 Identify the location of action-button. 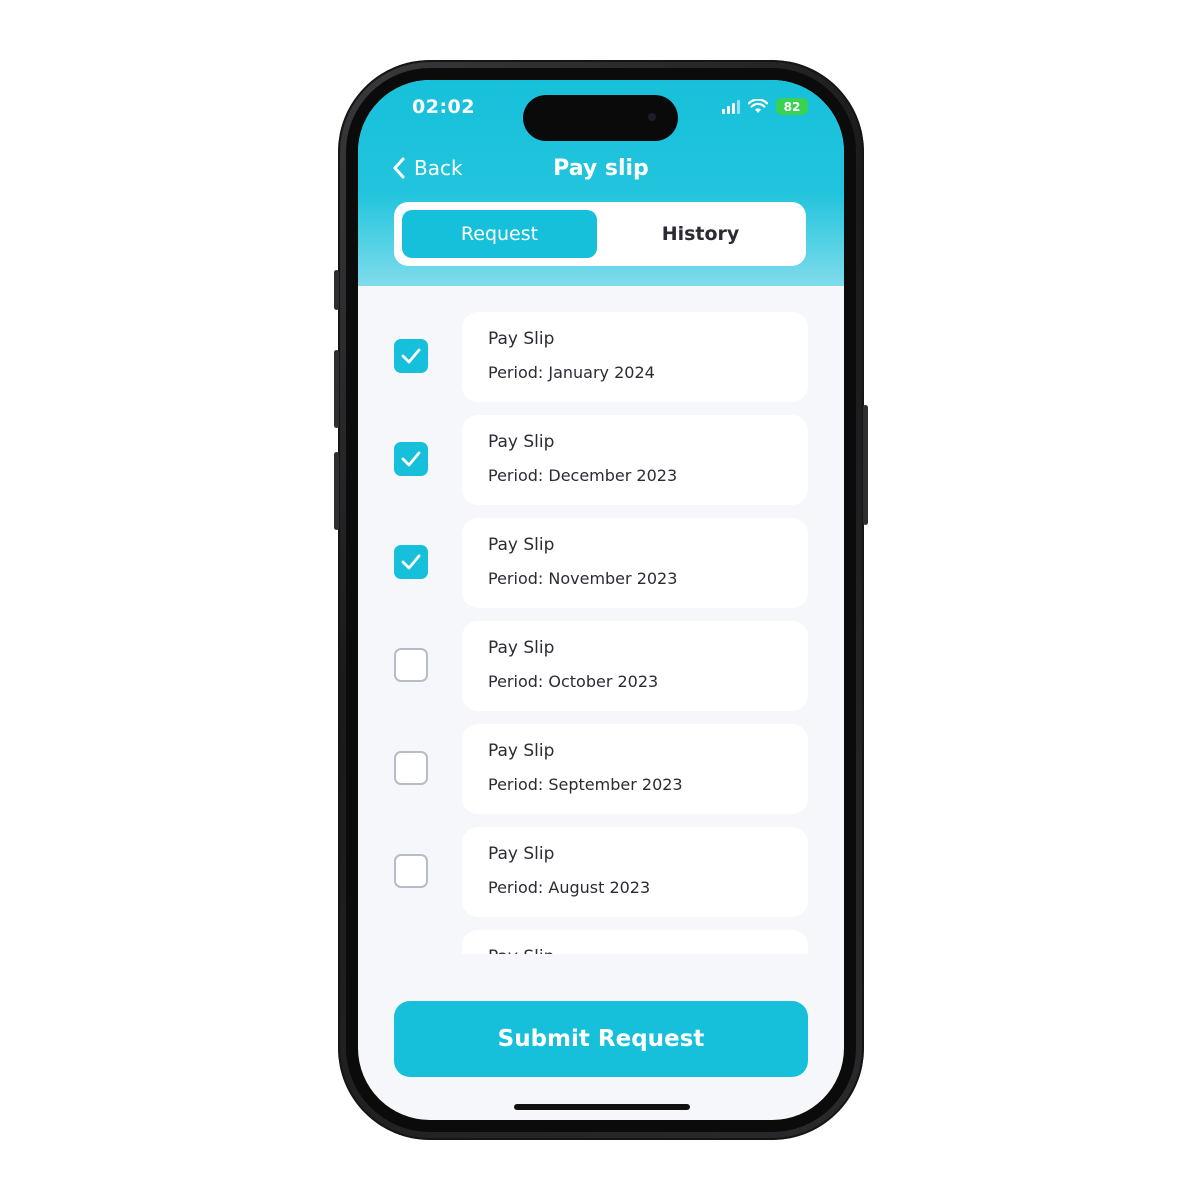
(336, 290).